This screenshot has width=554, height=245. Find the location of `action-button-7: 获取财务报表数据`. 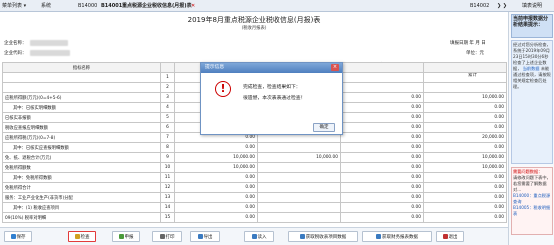

action-button-7: 获取财务报表数据 is located at coordinates (397, 236).